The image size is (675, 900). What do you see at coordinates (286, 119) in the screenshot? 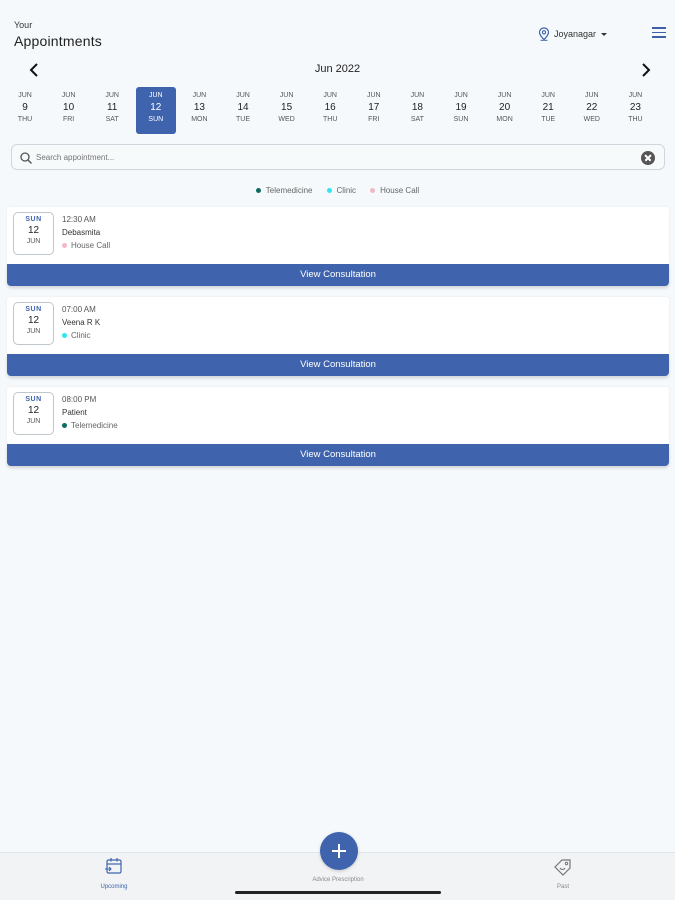
I see `date-item-weekday: WED` at bounding box center [286, 119].